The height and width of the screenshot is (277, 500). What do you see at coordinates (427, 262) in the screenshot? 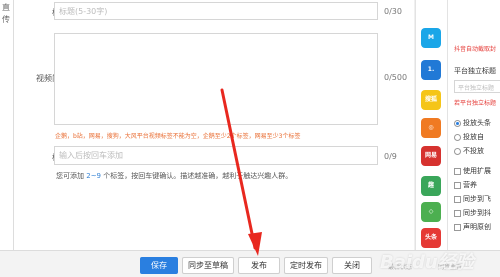
I see `baidu-watermark: Baidu经验` at bounding box center [427, 262].